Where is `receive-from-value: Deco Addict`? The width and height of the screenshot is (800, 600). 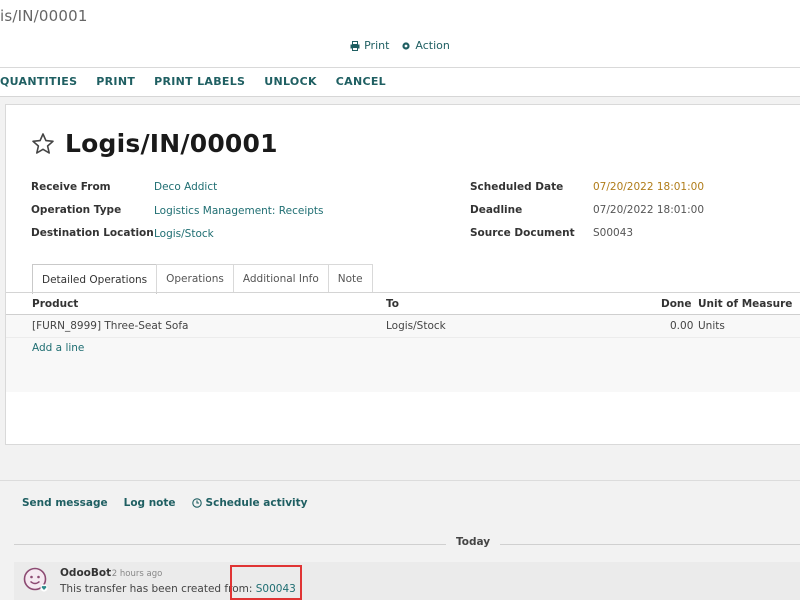 receive-from-value: Deco Addict is located at coordinates (185, 187).